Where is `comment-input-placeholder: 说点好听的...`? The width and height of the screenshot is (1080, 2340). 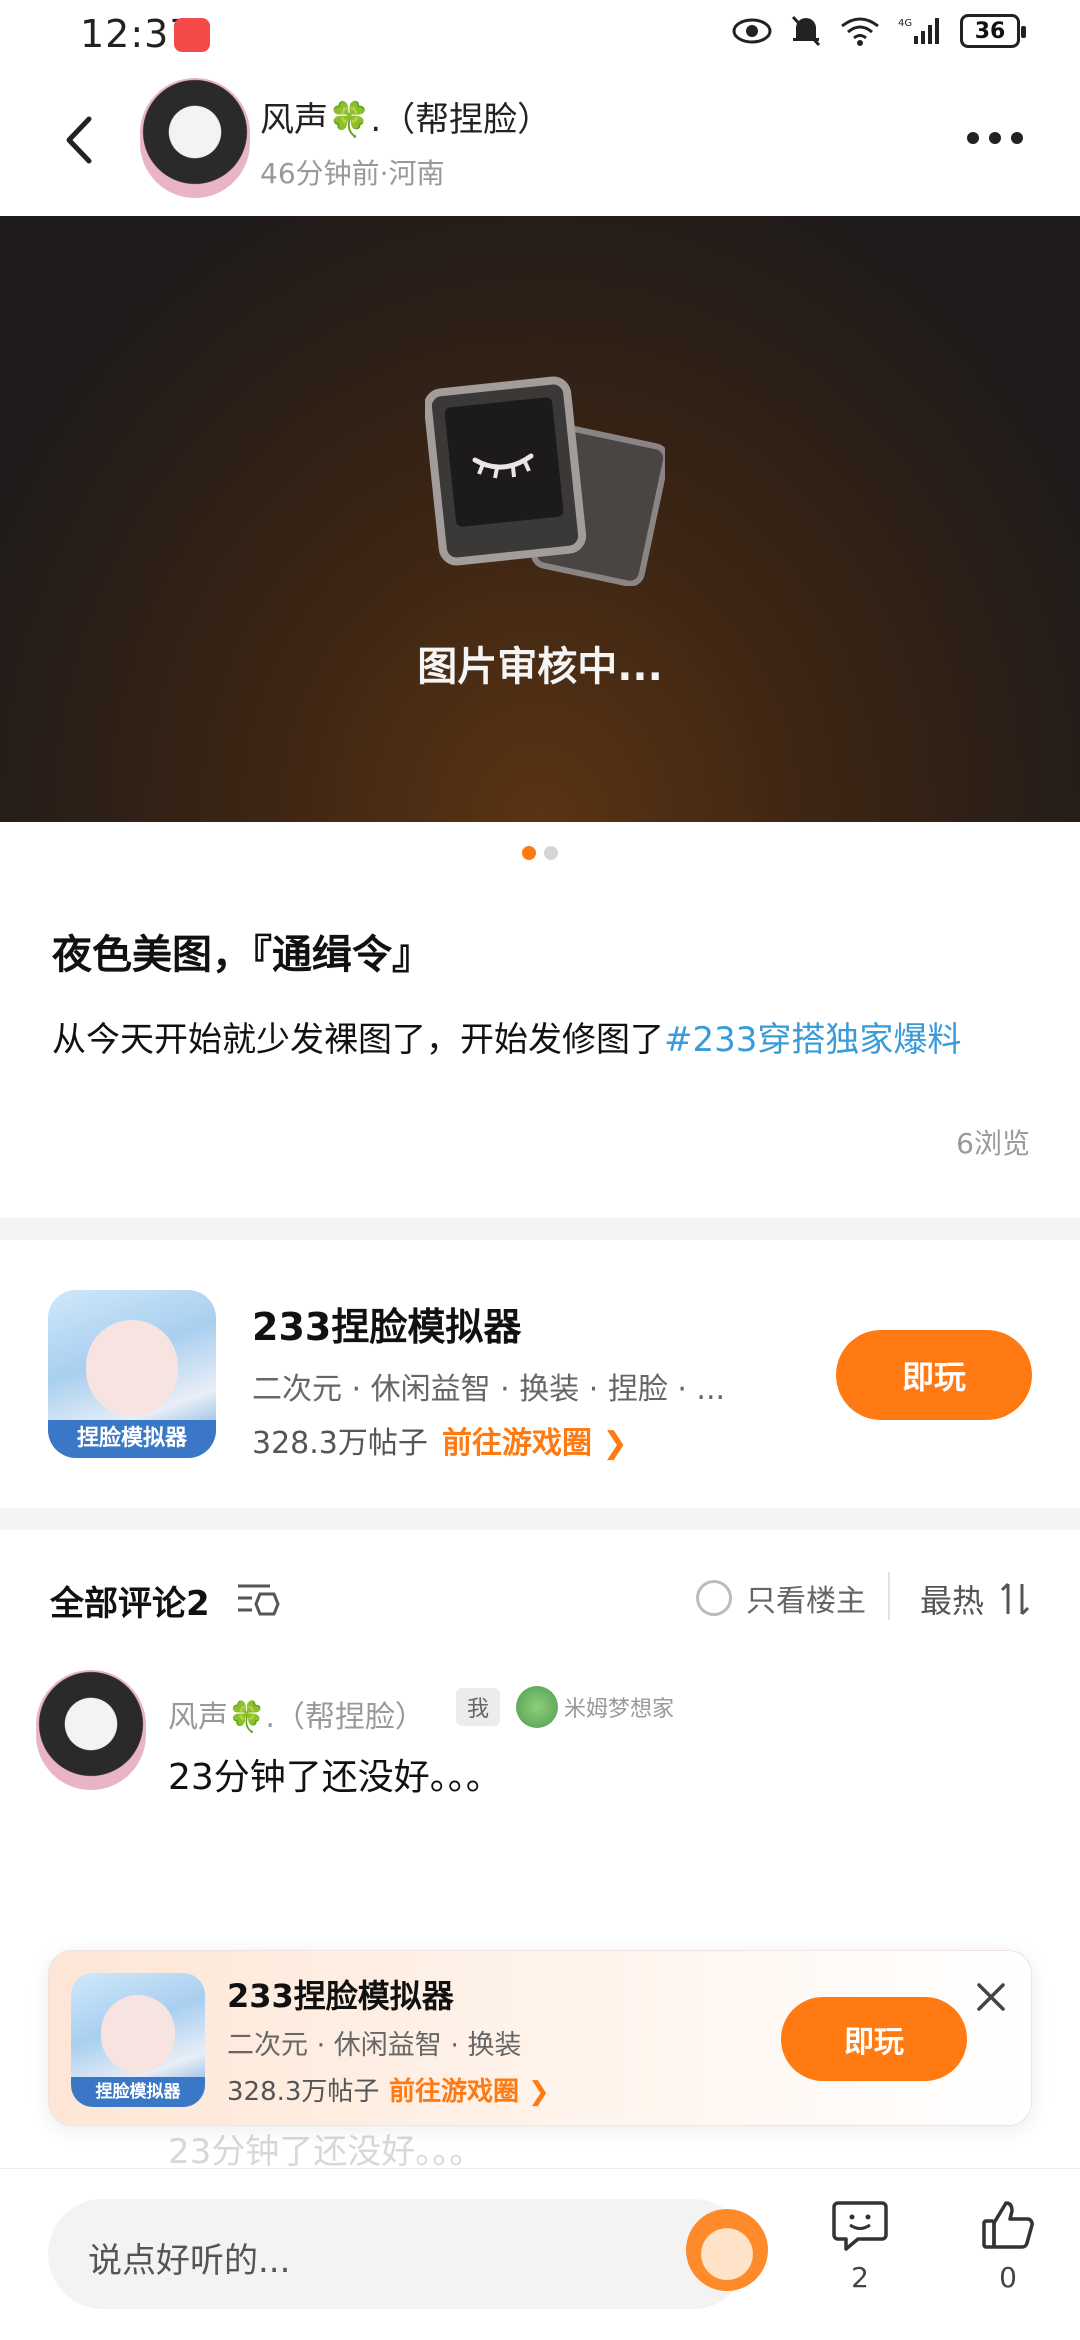 comment-input-placeholder: 说点好听的... is located at coordinates (189, 2261).